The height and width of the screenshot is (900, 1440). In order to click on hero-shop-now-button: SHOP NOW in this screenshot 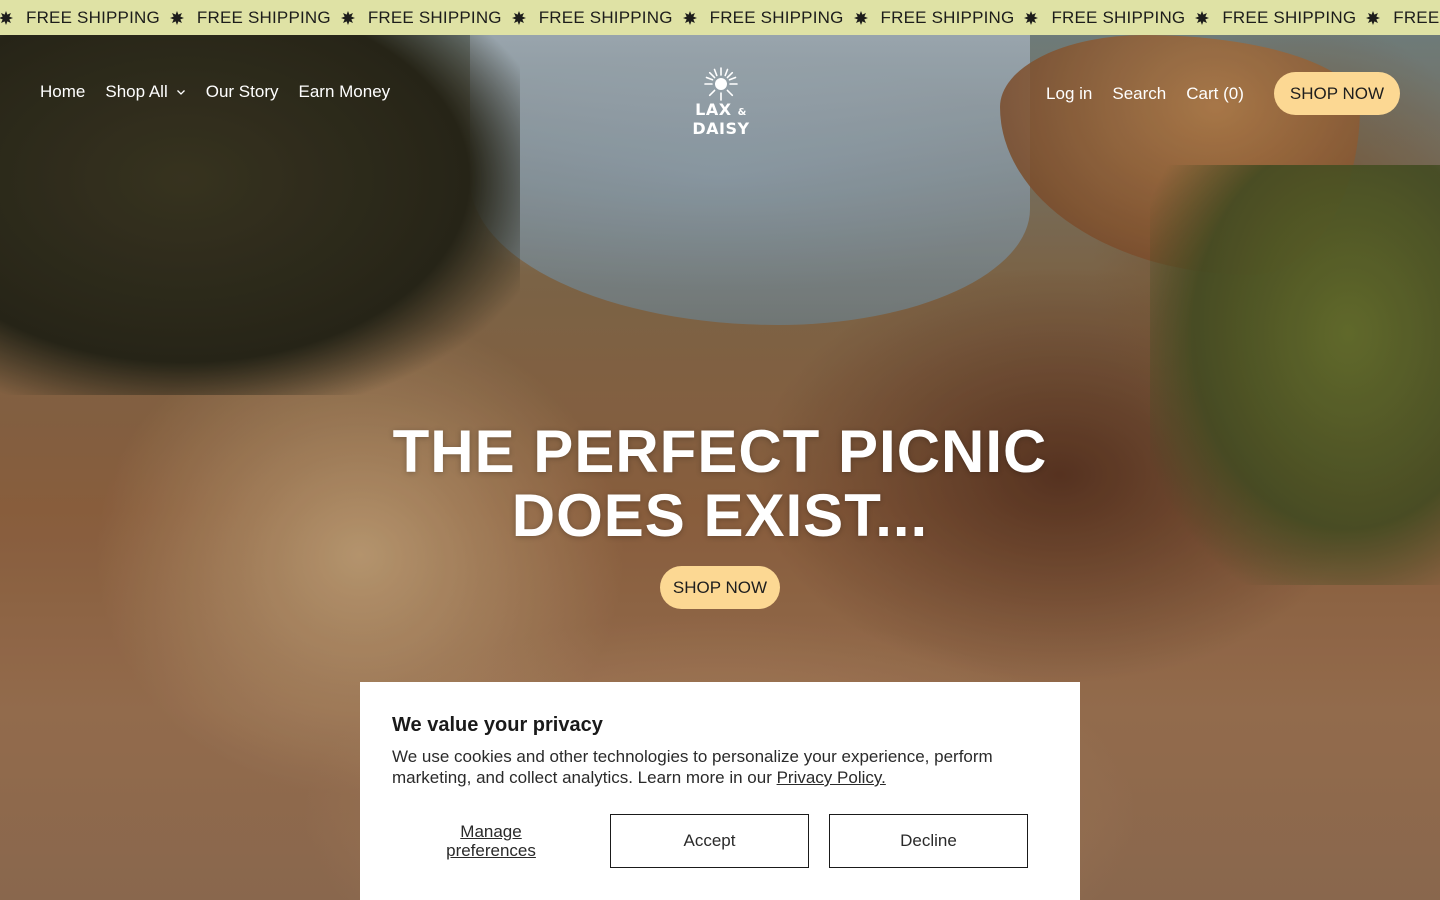, I will do `click(720, 587)`.